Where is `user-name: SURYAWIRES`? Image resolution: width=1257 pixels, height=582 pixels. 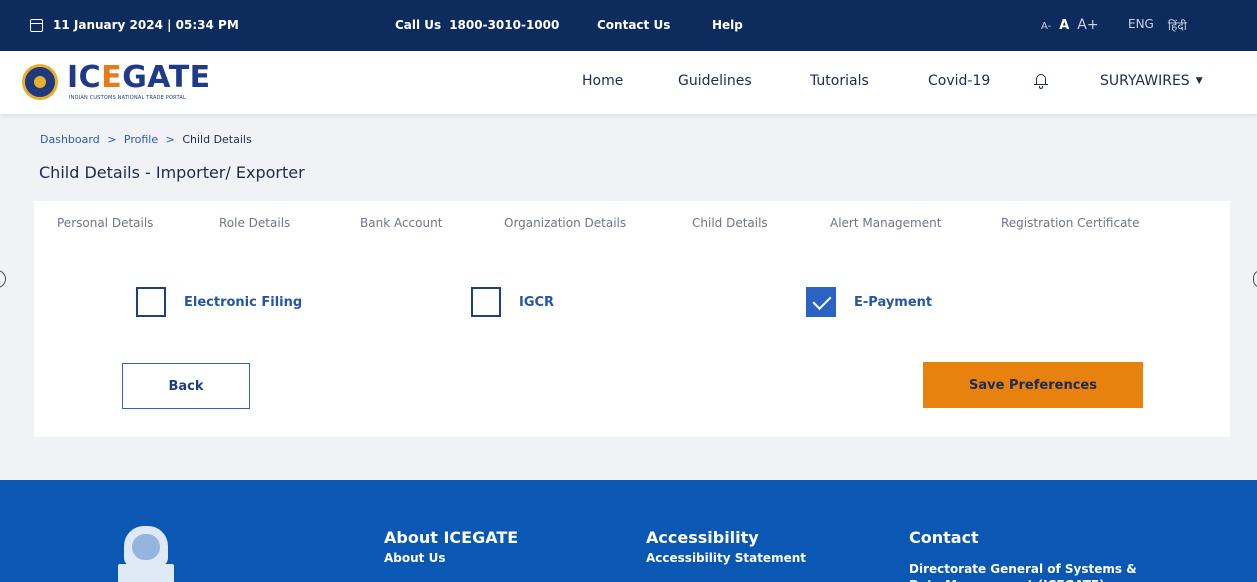 user-name: SURYAWIRES is located at coordinates (1145, 81).